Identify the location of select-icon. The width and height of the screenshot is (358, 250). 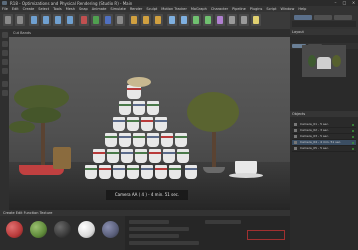
(34, 20).